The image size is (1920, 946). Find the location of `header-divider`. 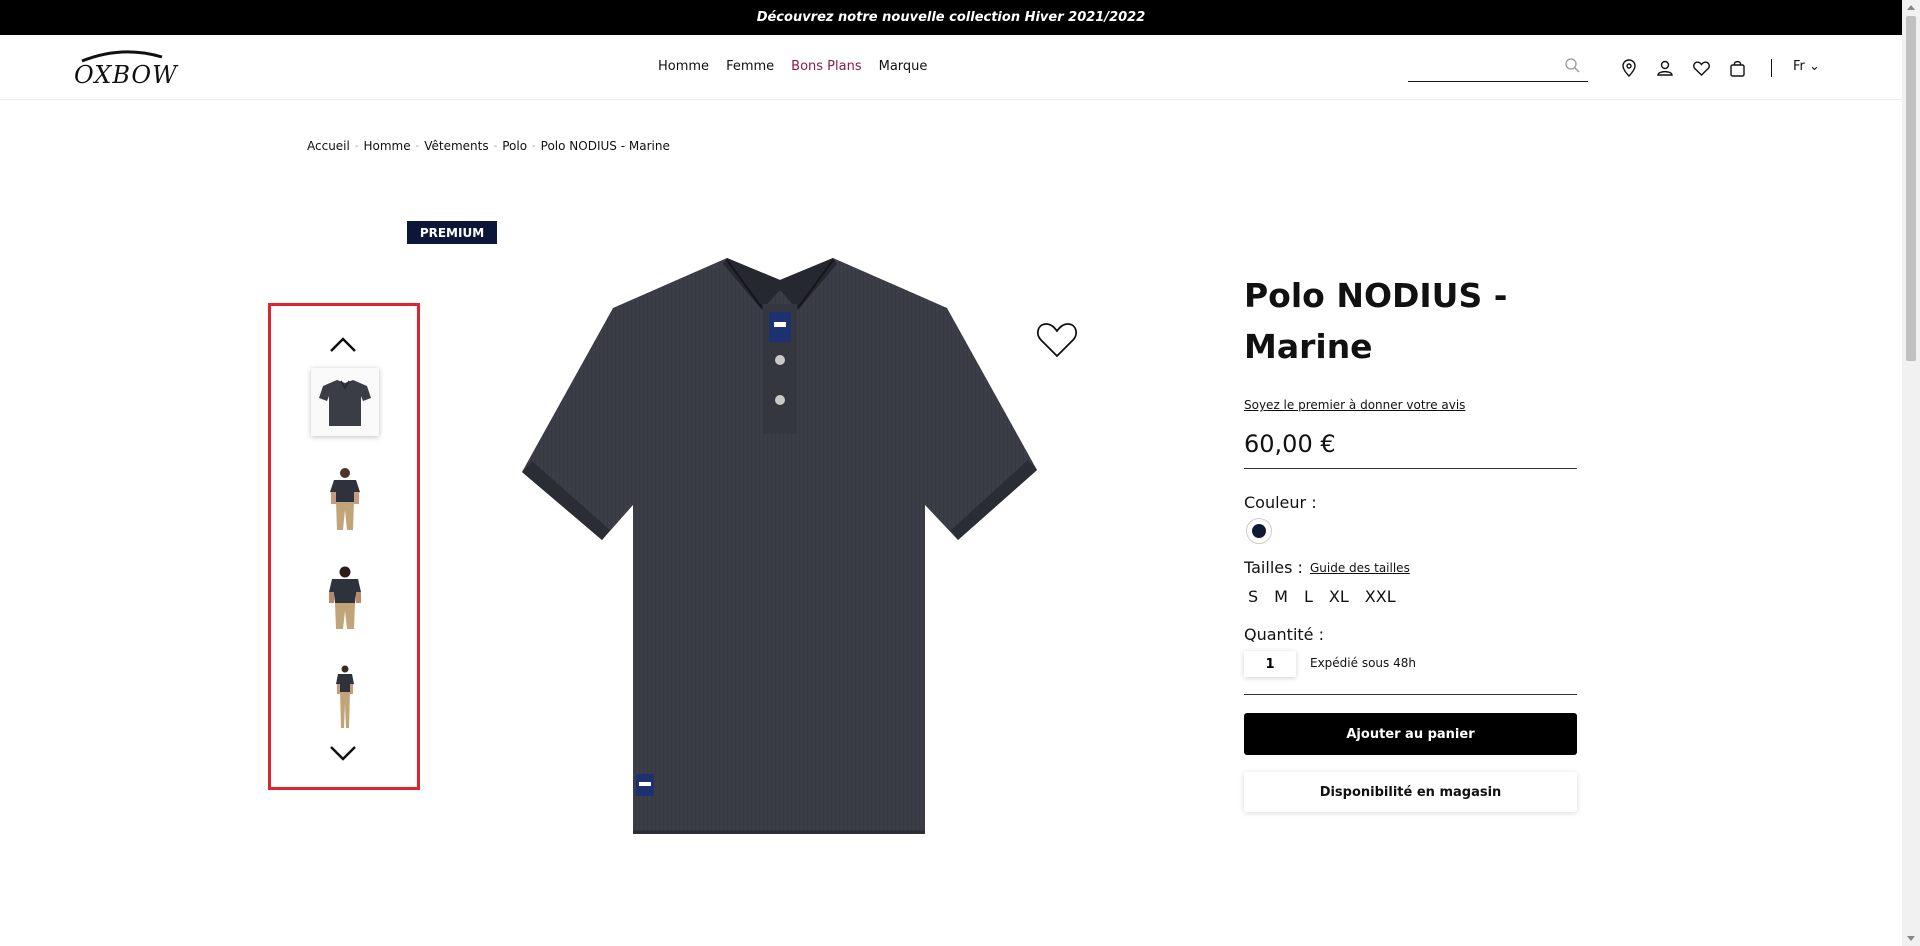

header-divider is located at coordinates (1771, 68).